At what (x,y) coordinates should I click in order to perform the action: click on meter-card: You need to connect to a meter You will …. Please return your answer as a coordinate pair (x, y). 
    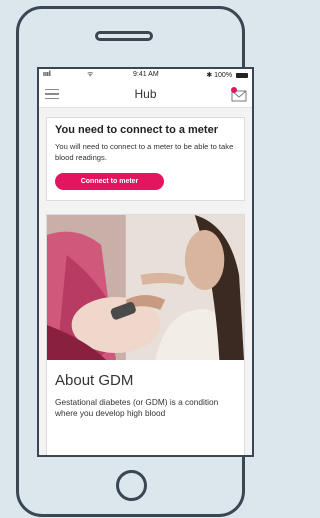
    Looking at the image, I should click on (145, 159).